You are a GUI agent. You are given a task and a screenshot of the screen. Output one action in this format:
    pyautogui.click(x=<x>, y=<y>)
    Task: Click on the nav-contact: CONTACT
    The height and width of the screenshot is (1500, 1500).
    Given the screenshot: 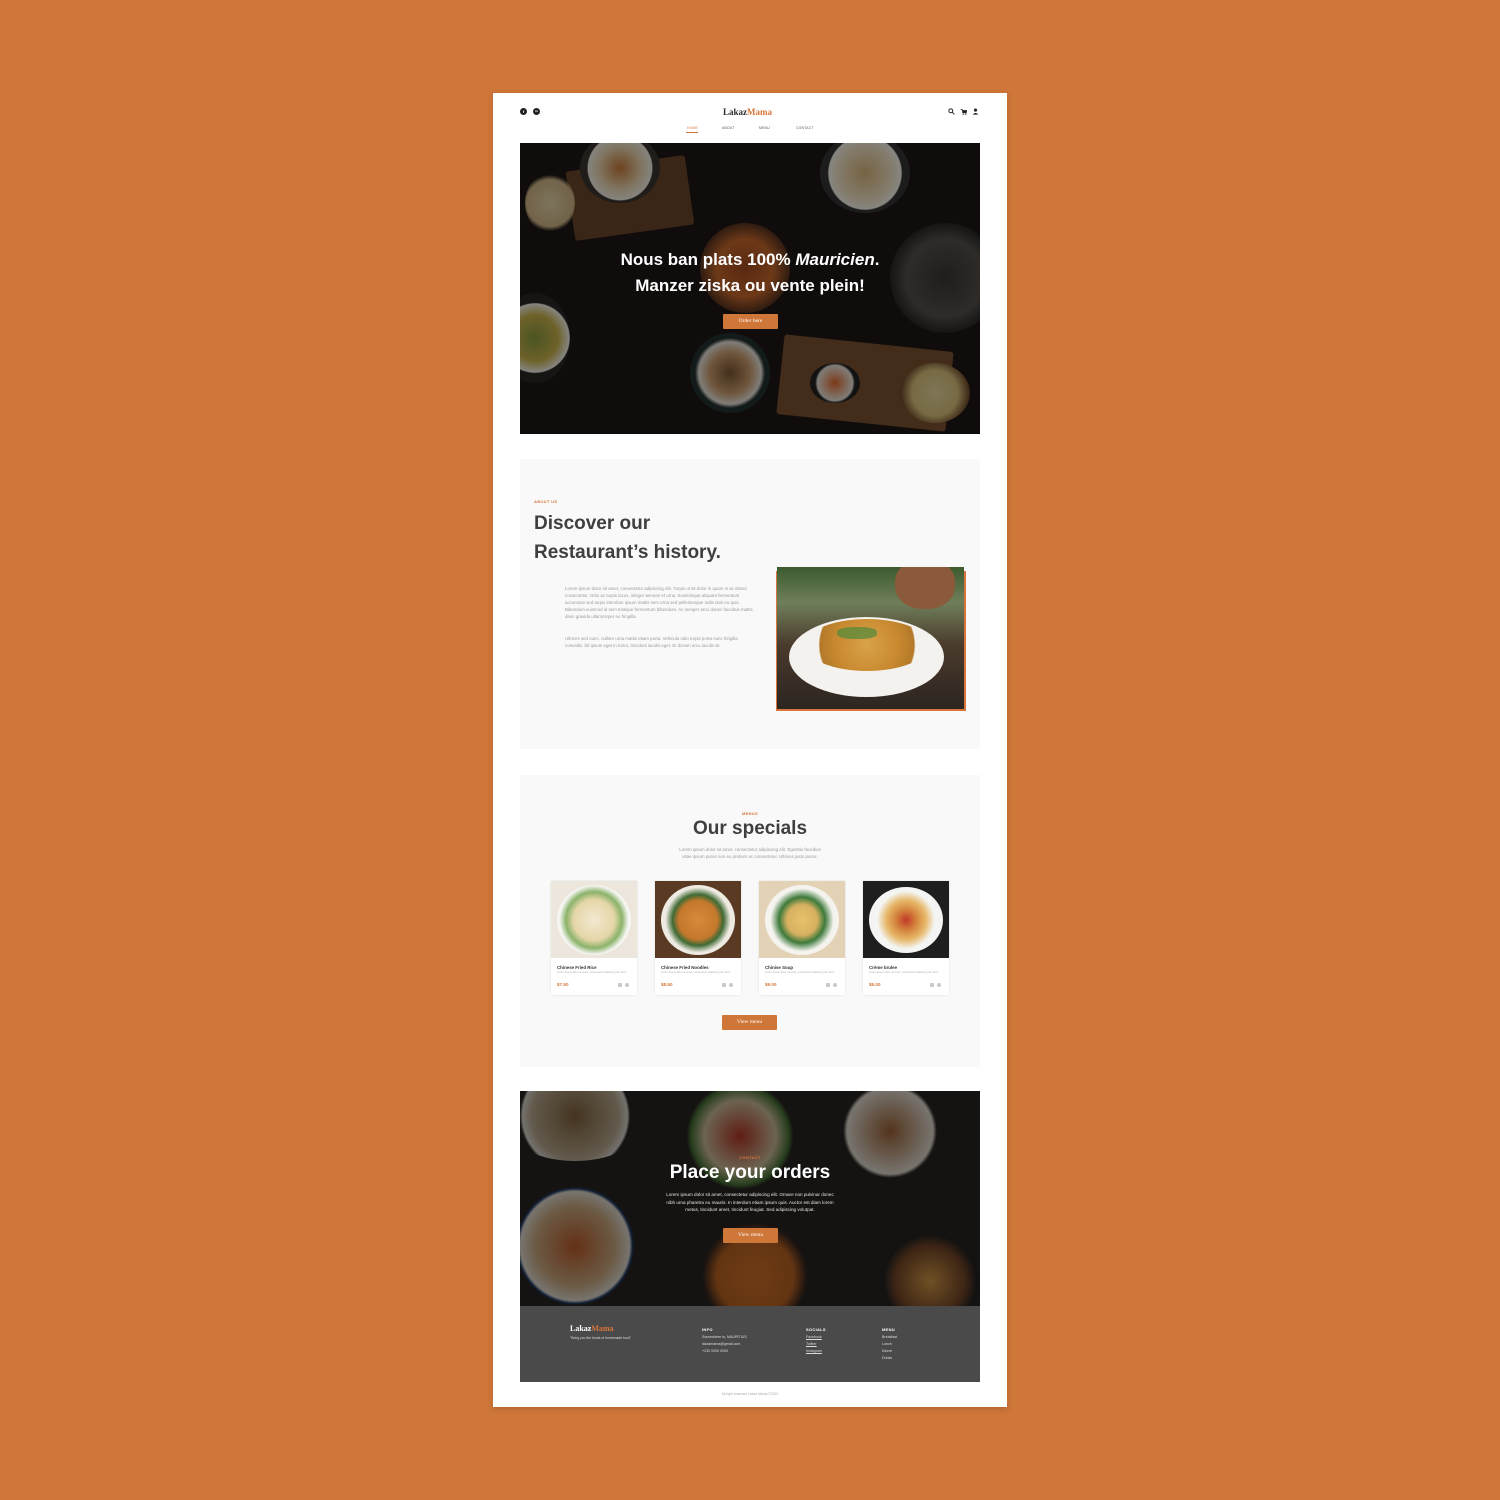 What is the action you would take?
    pyautogui.click(x=805, y=128)
    